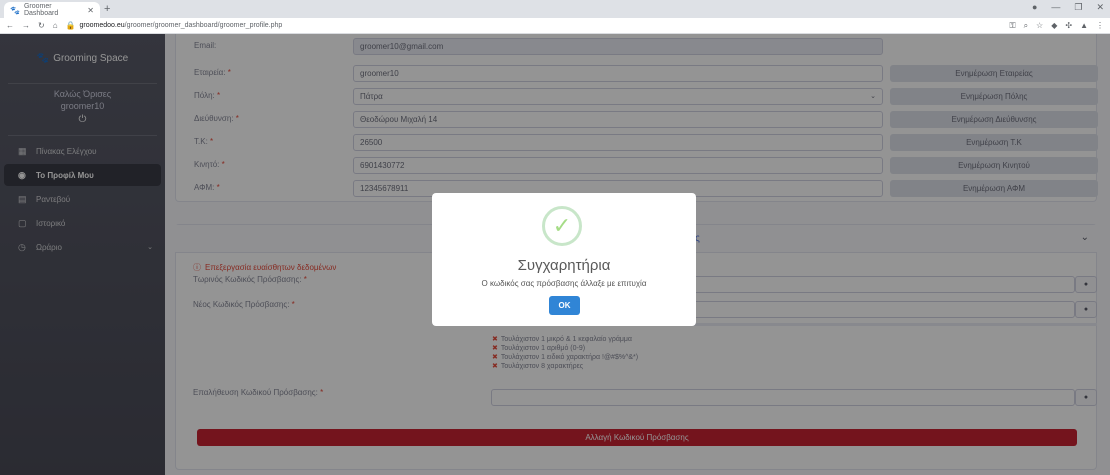  I want to click on check-icon: ✓, so click(562, 226).